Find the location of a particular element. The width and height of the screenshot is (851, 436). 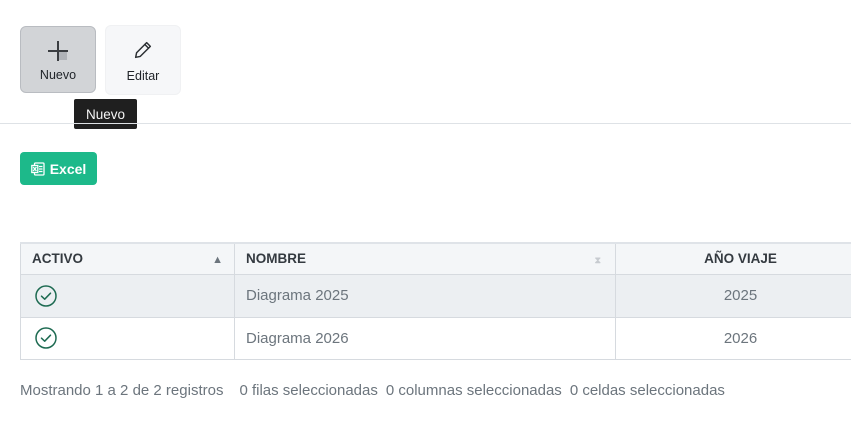

editar-button: Editar is located at coordinates (143, 60).